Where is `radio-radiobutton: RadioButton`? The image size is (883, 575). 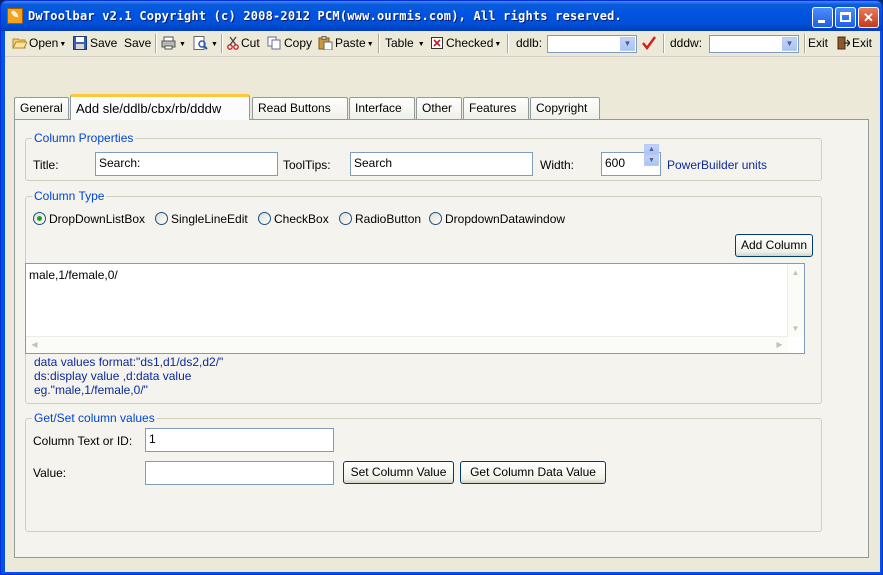
radio-radiobutton: RadioButton is located at coordinates (380, 219).